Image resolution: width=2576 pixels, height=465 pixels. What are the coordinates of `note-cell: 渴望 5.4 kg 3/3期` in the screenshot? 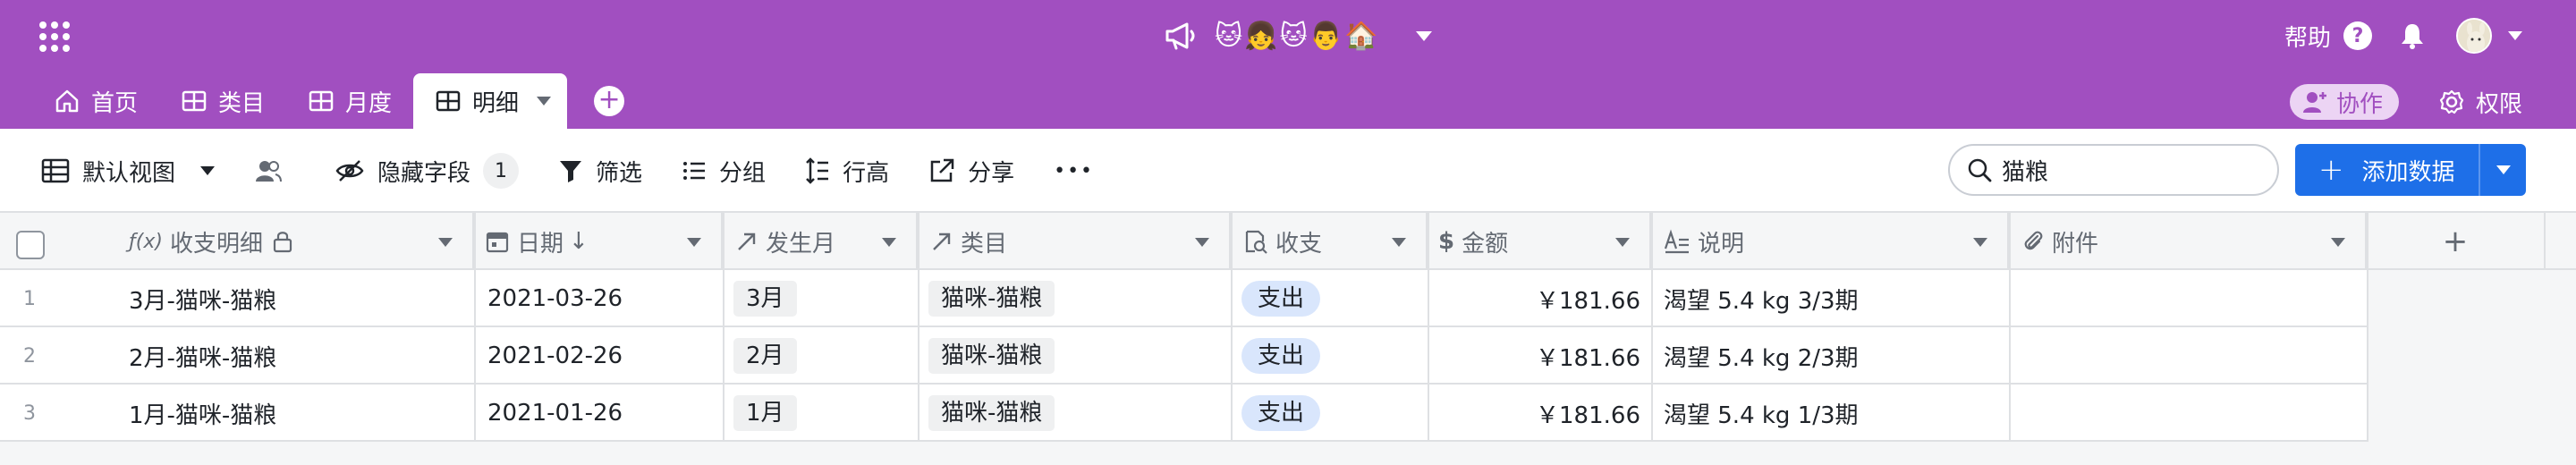 It's located at (1761, 298).